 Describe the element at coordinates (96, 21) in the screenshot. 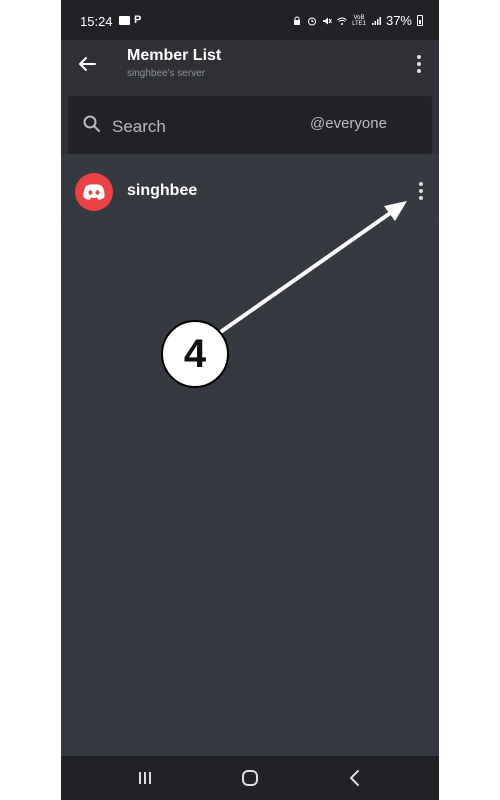

I see `status-time: 15:24` at that location.